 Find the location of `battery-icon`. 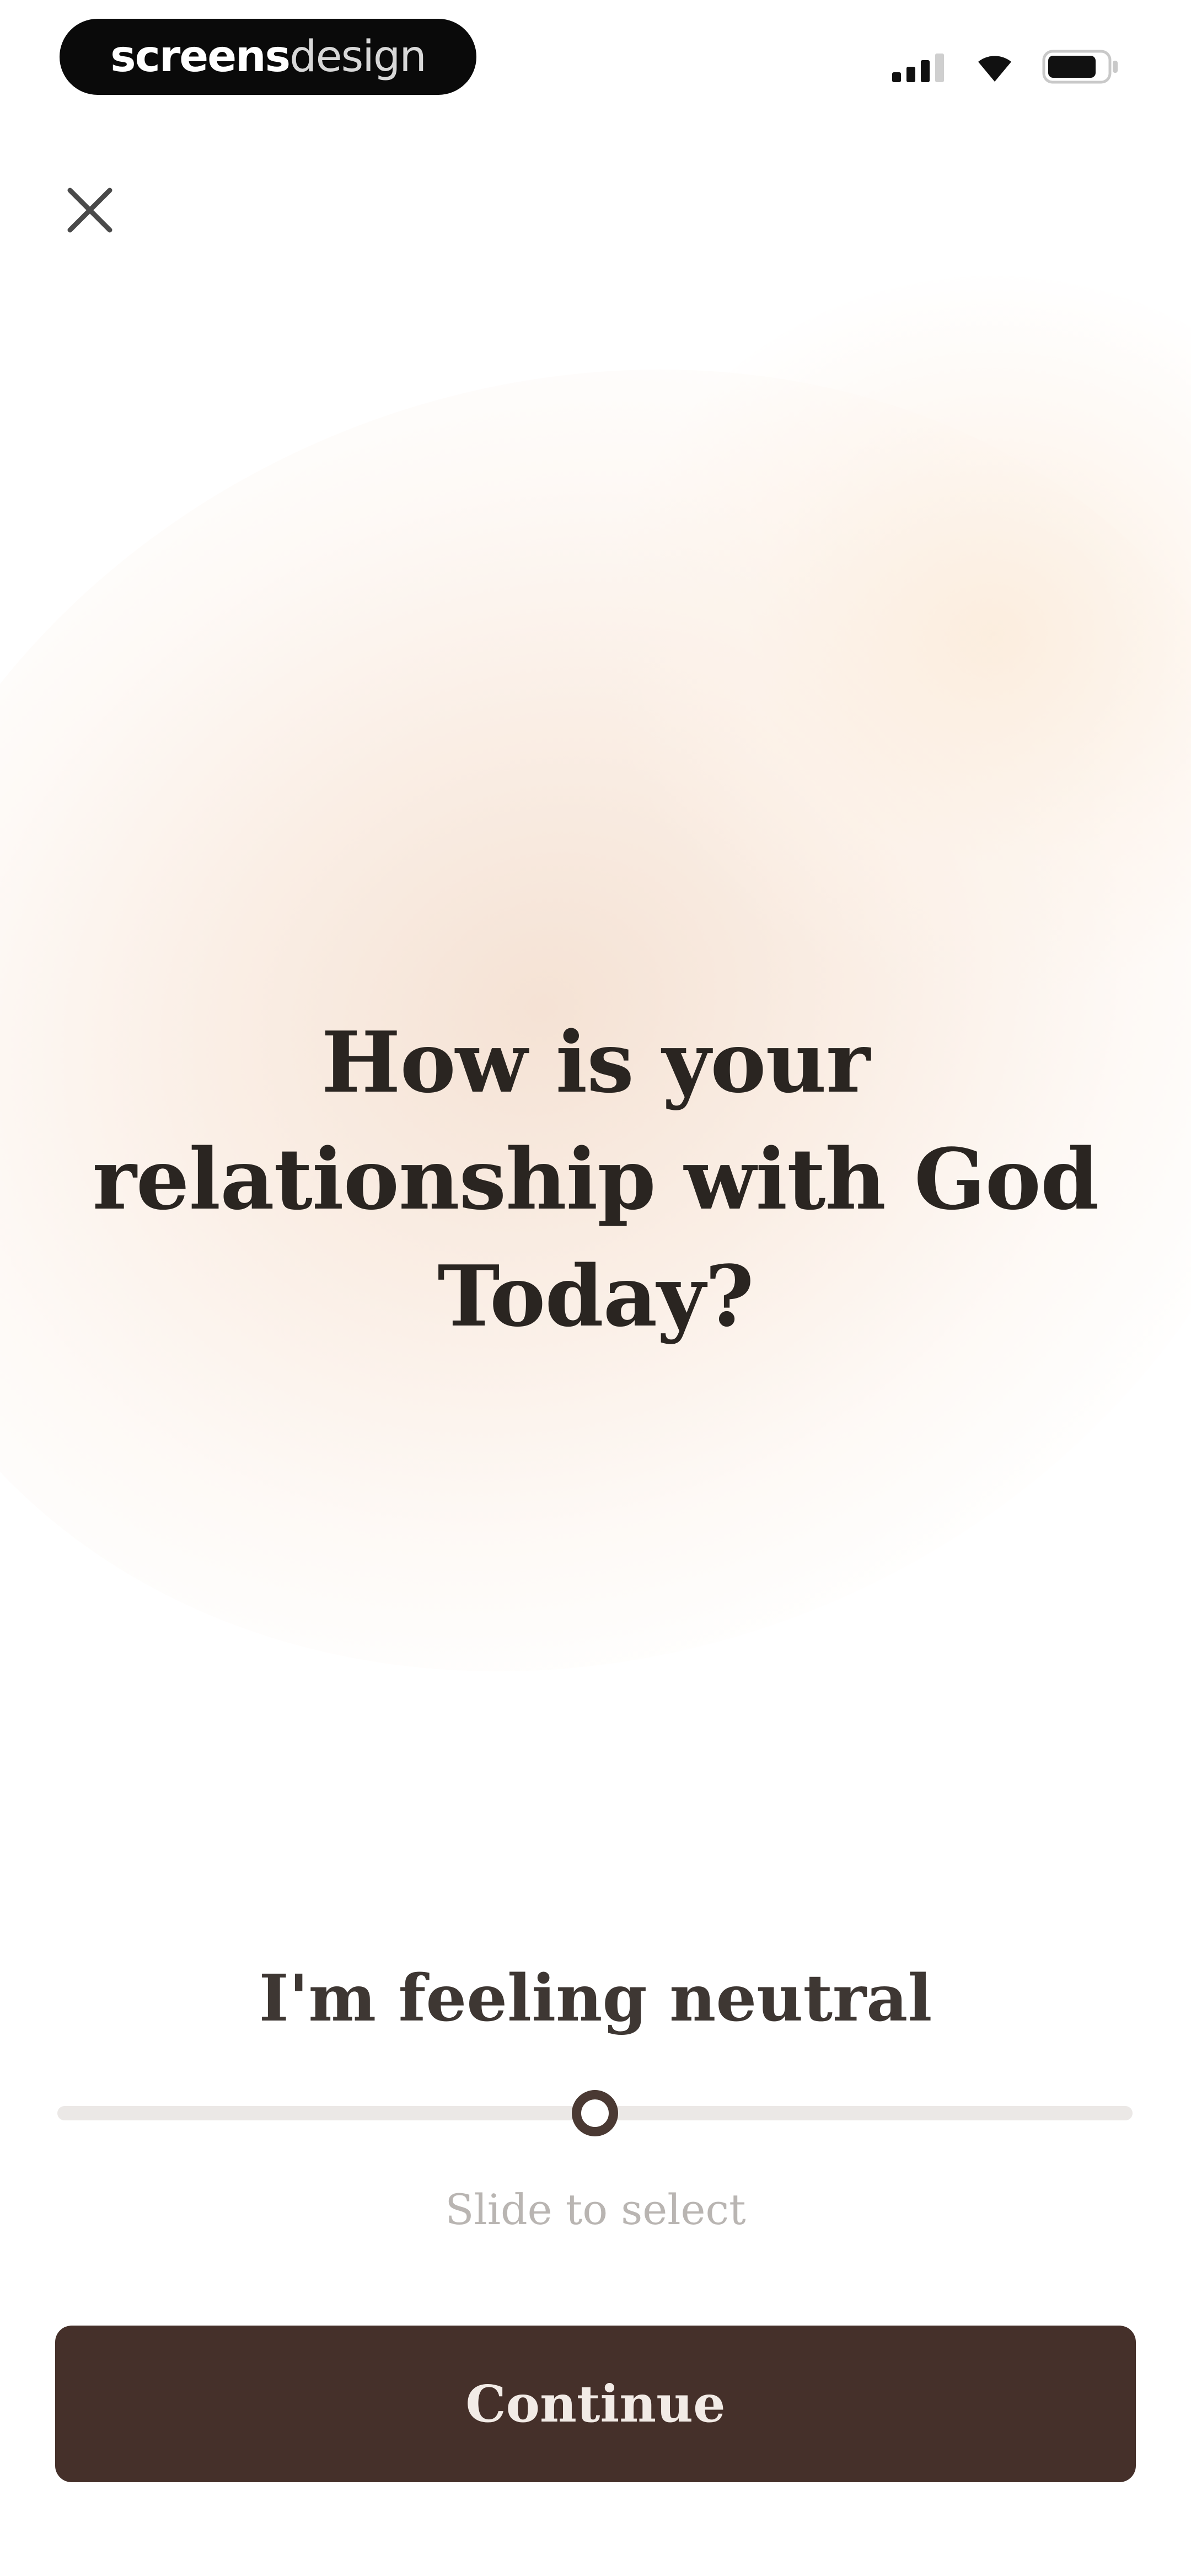

battery-icon is located at coordinates (1080, 67).